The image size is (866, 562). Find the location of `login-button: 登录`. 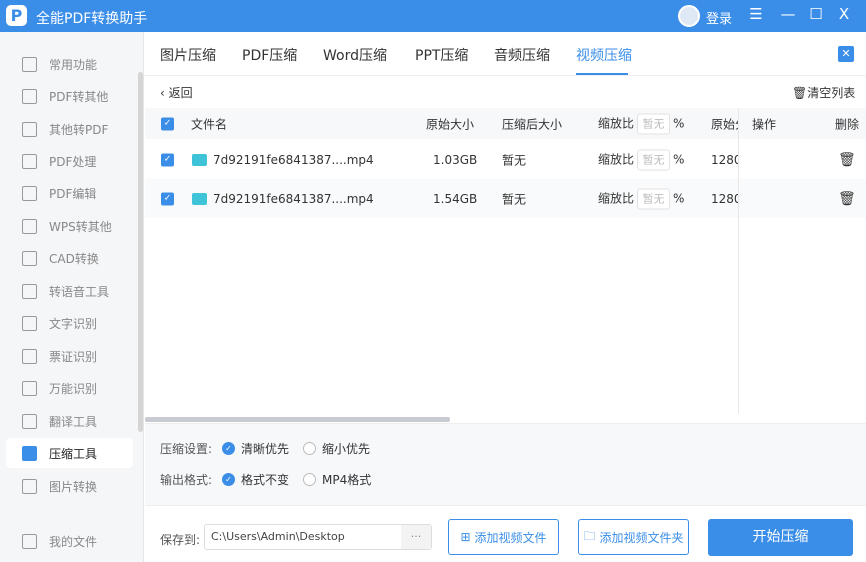

login-button: 登录 is located at coordinates (719, 17).